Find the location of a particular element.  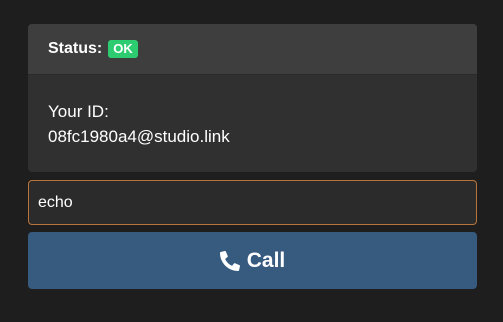

status-panel-header: Status: OK is located at coordinates (252, 49).